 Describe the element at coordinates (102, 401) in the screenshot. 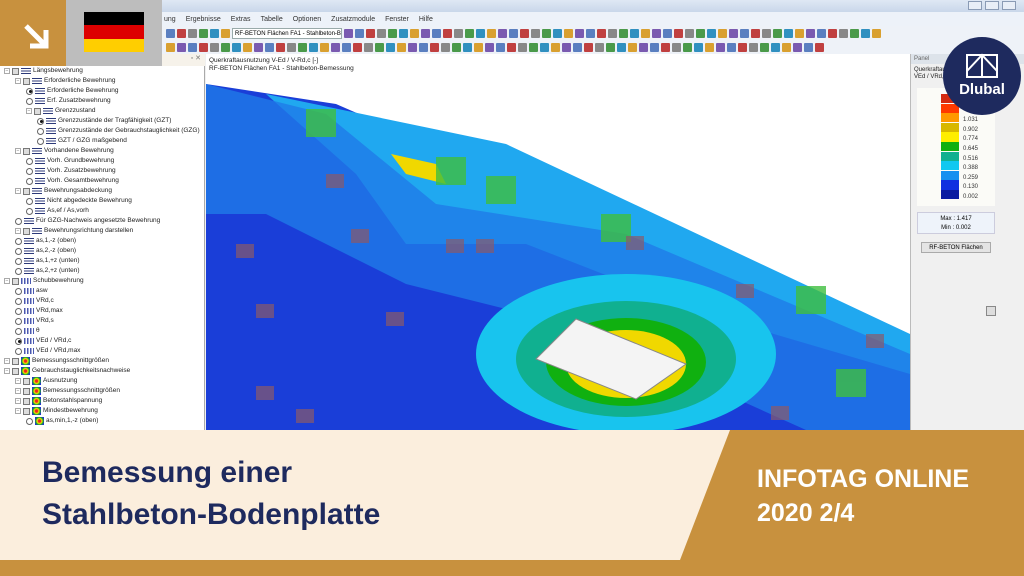

I see `tree-item: − Betonstahlspannung` at that location.